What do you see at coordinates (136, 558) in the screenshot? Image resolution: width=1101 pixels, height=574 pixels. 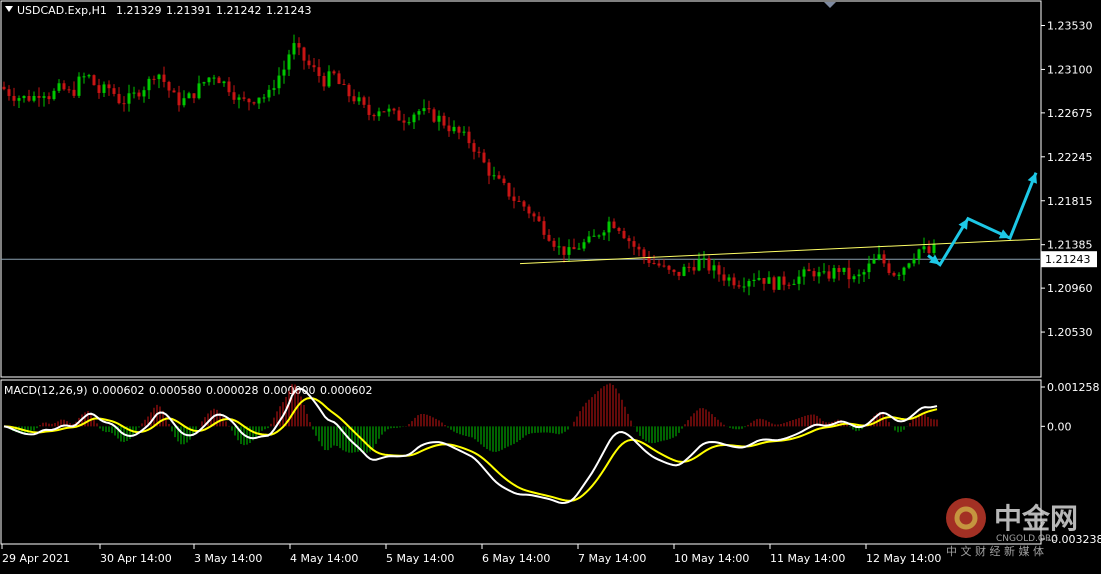 I see `time-tick-label: 30 Apr 14:00` at bounding box center [136, 558].